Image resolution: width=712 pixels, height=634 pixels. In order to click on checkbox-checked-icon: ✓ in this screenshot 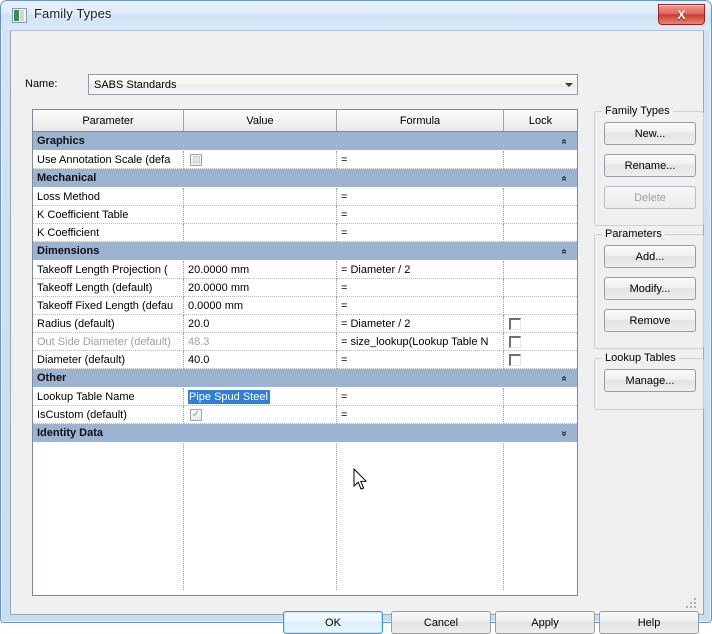, I will do `click(196, 414)`.